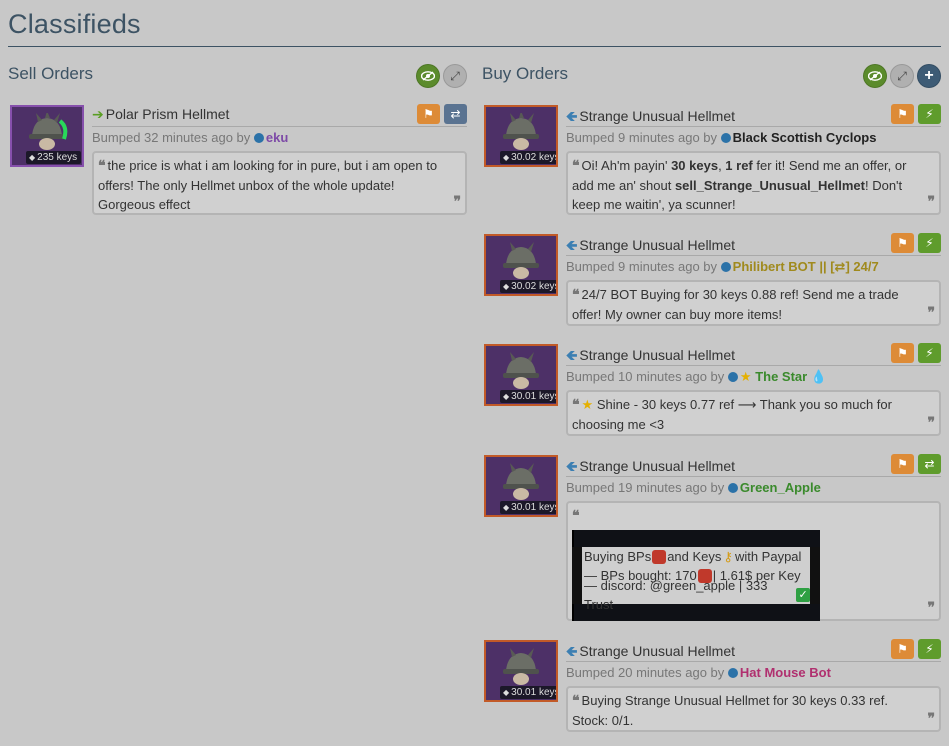  Describe the element at coordinates (697, 376) in the screenshot. I see `bumped-info: Bumped 10 minutes ago by ★ The Star 💧` at that location.